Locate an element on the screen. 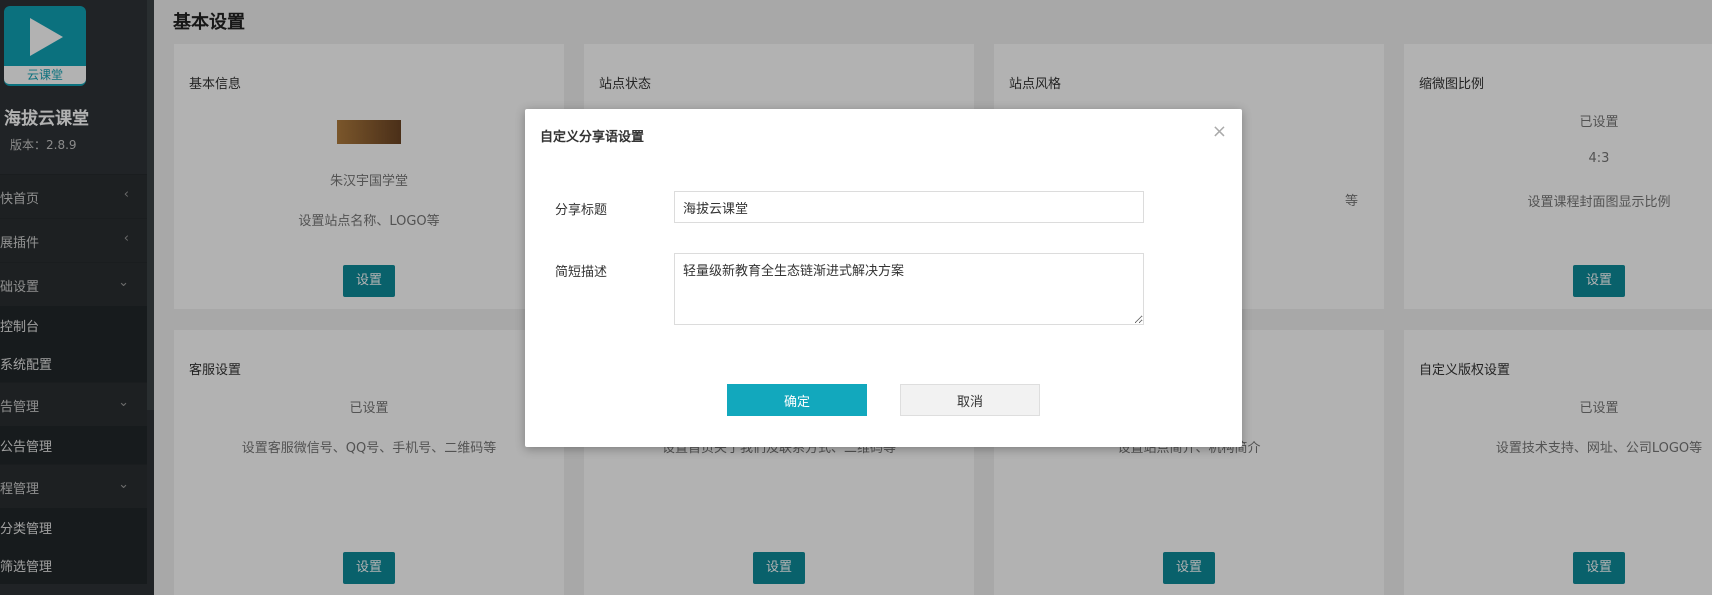  confirm-button: 确定 is located at coordinates (797, 400).